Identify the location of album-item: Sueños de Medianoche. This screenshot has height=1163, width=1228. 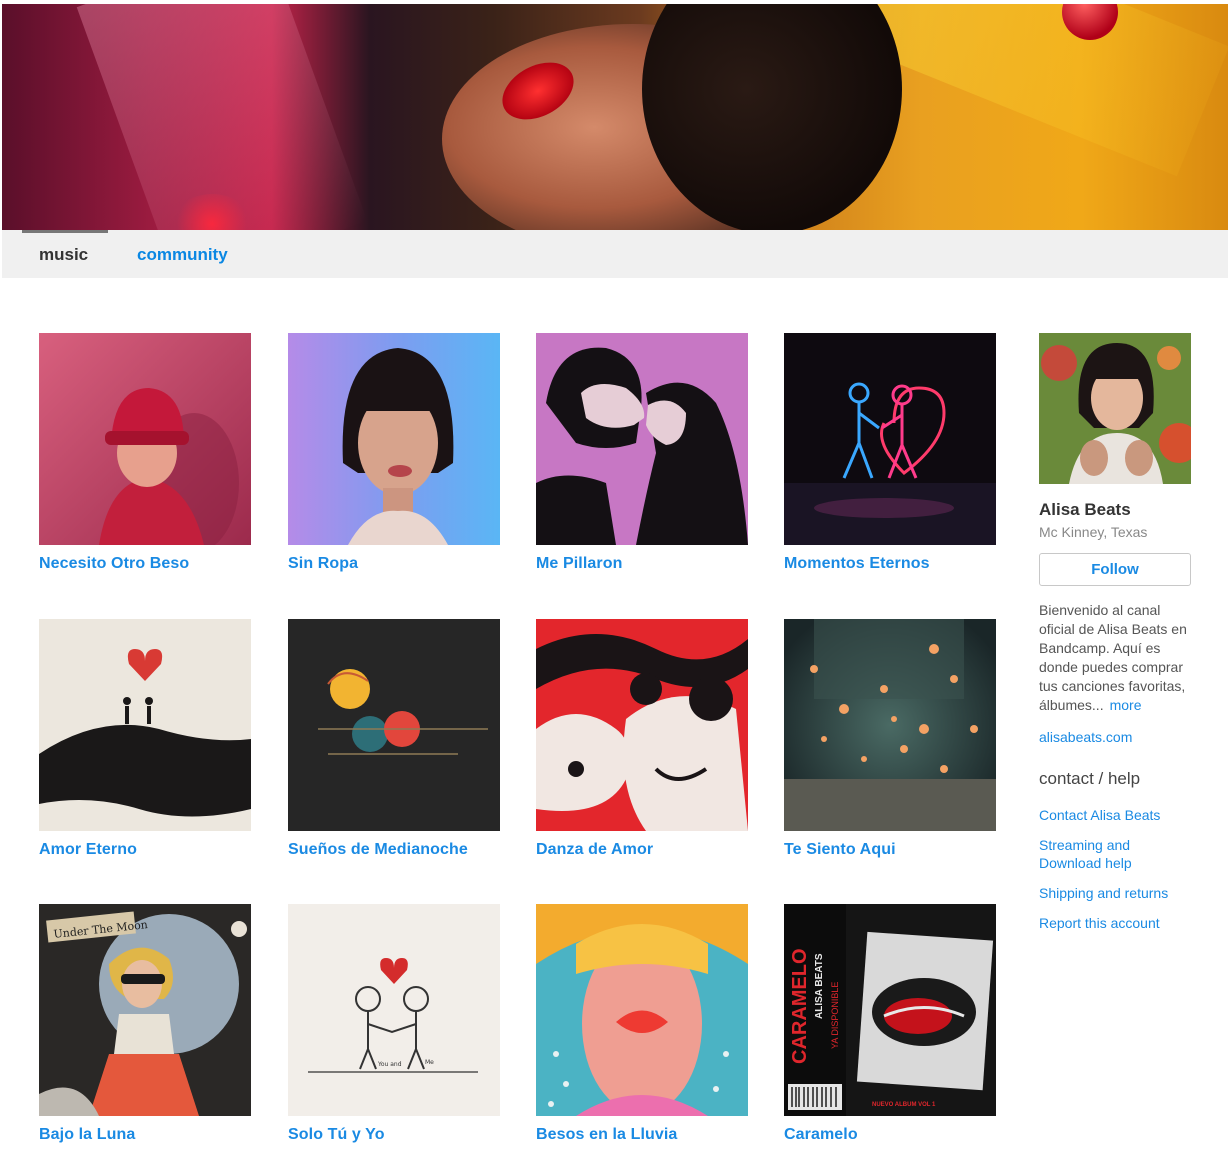
(394, 739).